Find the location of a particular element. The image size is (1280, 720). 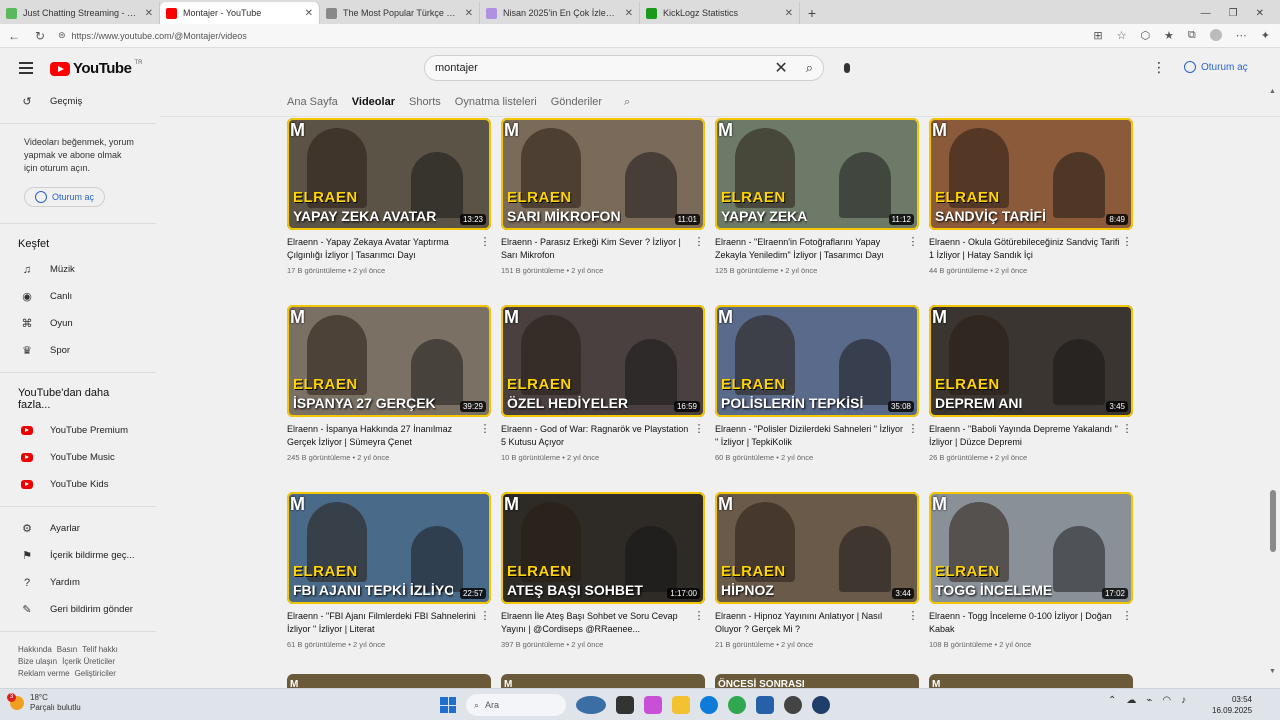

extensions-icon: ⬡ is located at coordinates (1145, 35).